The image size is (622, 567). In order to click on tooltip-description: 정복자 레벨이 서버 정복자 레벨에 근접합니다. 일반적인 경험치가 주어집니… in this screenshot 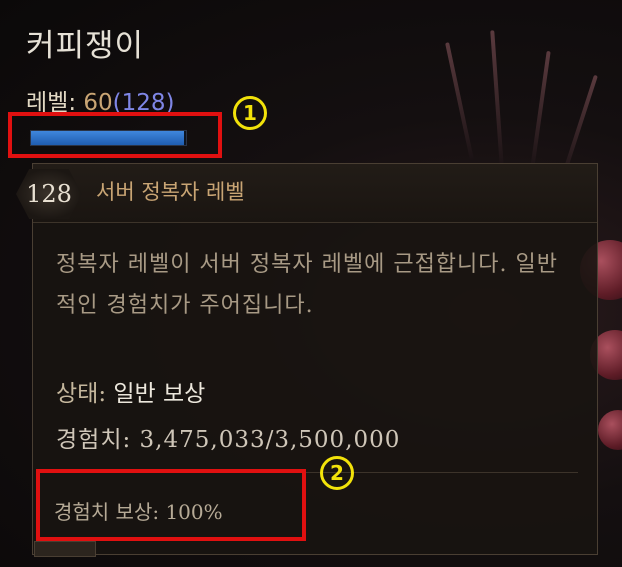, I will do `click(307, 285)`.